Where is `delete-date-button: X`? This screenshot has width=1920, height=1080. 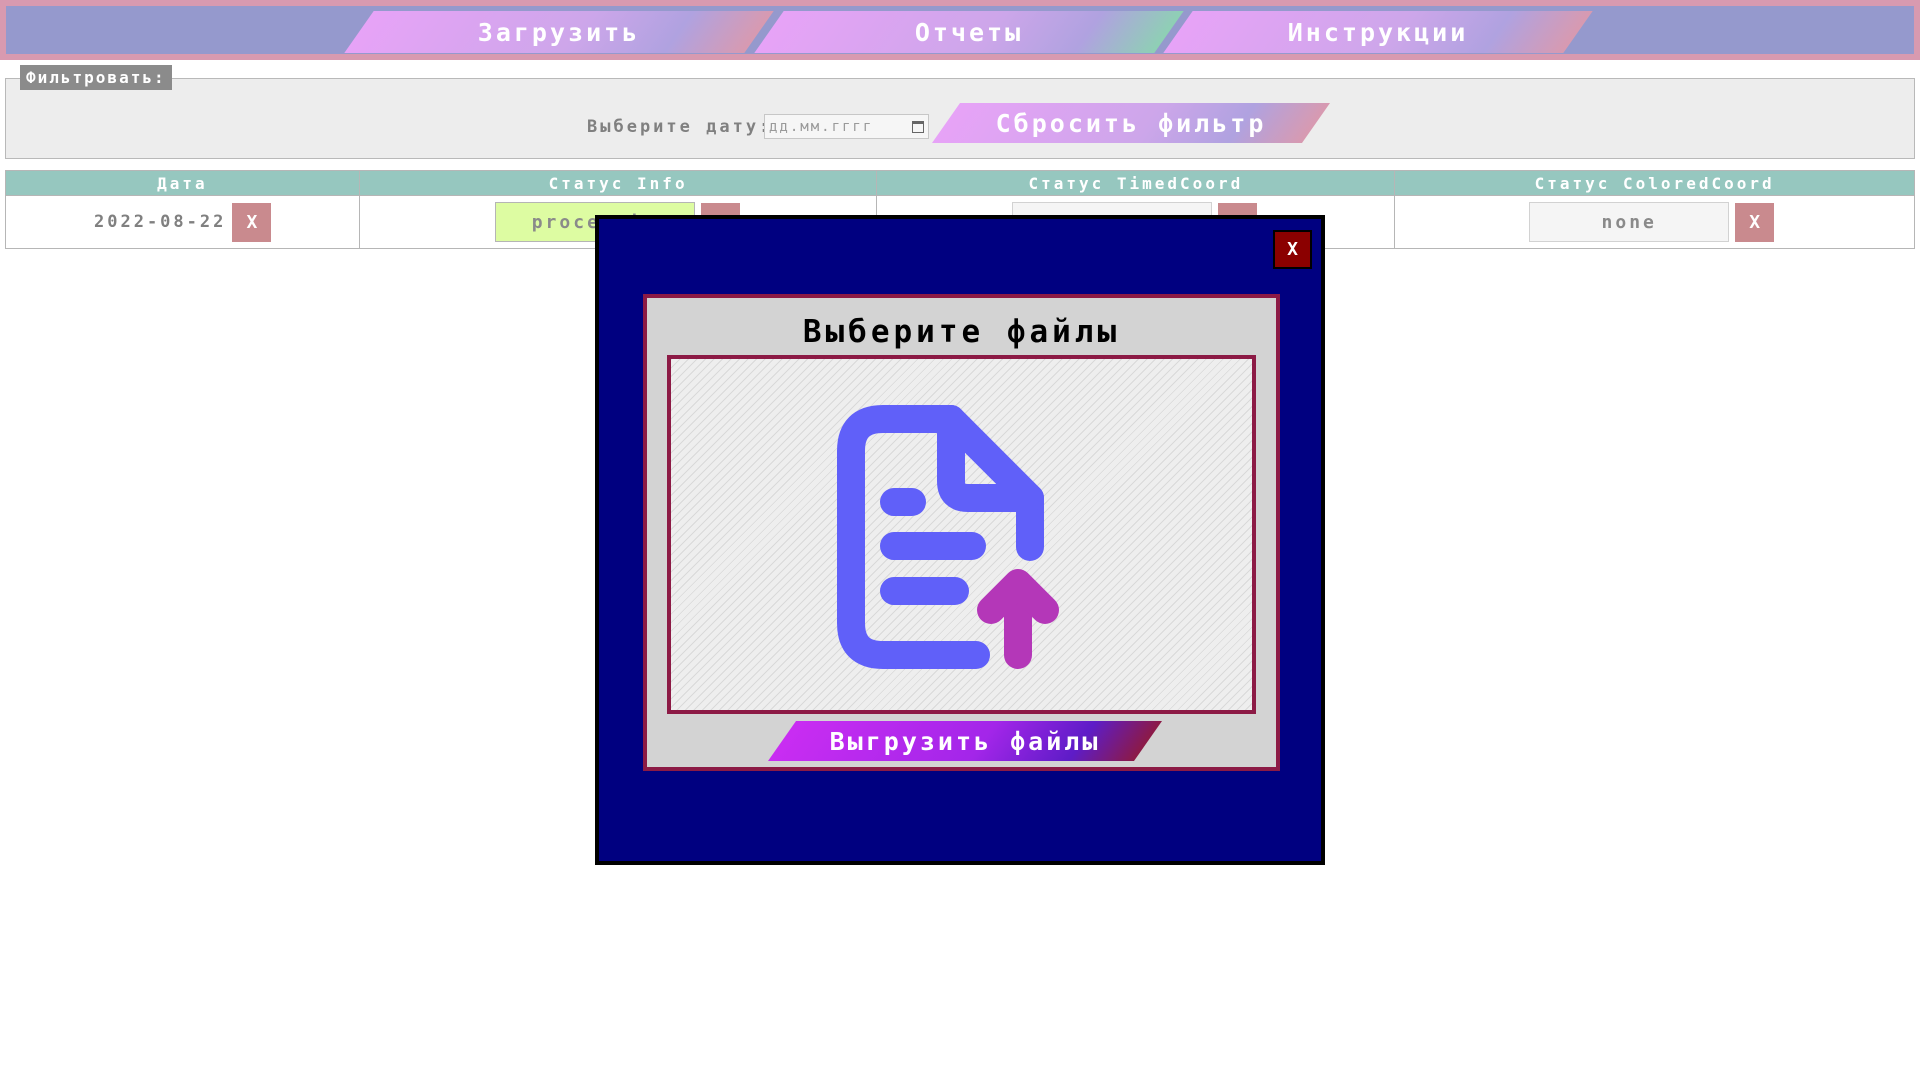 delete-date-button: X is located at coordinates (252, 222).